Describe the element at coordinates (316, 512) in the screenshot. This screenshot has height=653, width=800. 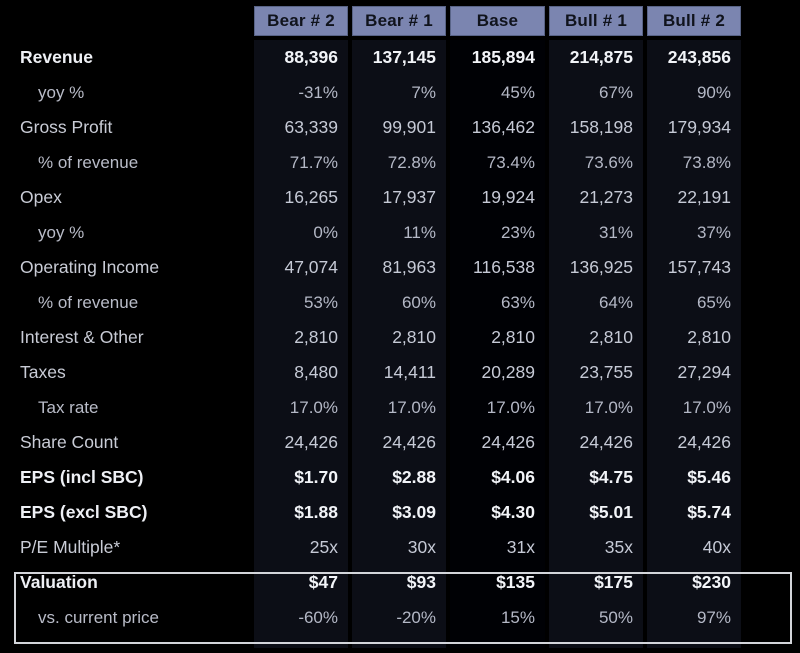
I see `table-cell: $1.88` at that location.